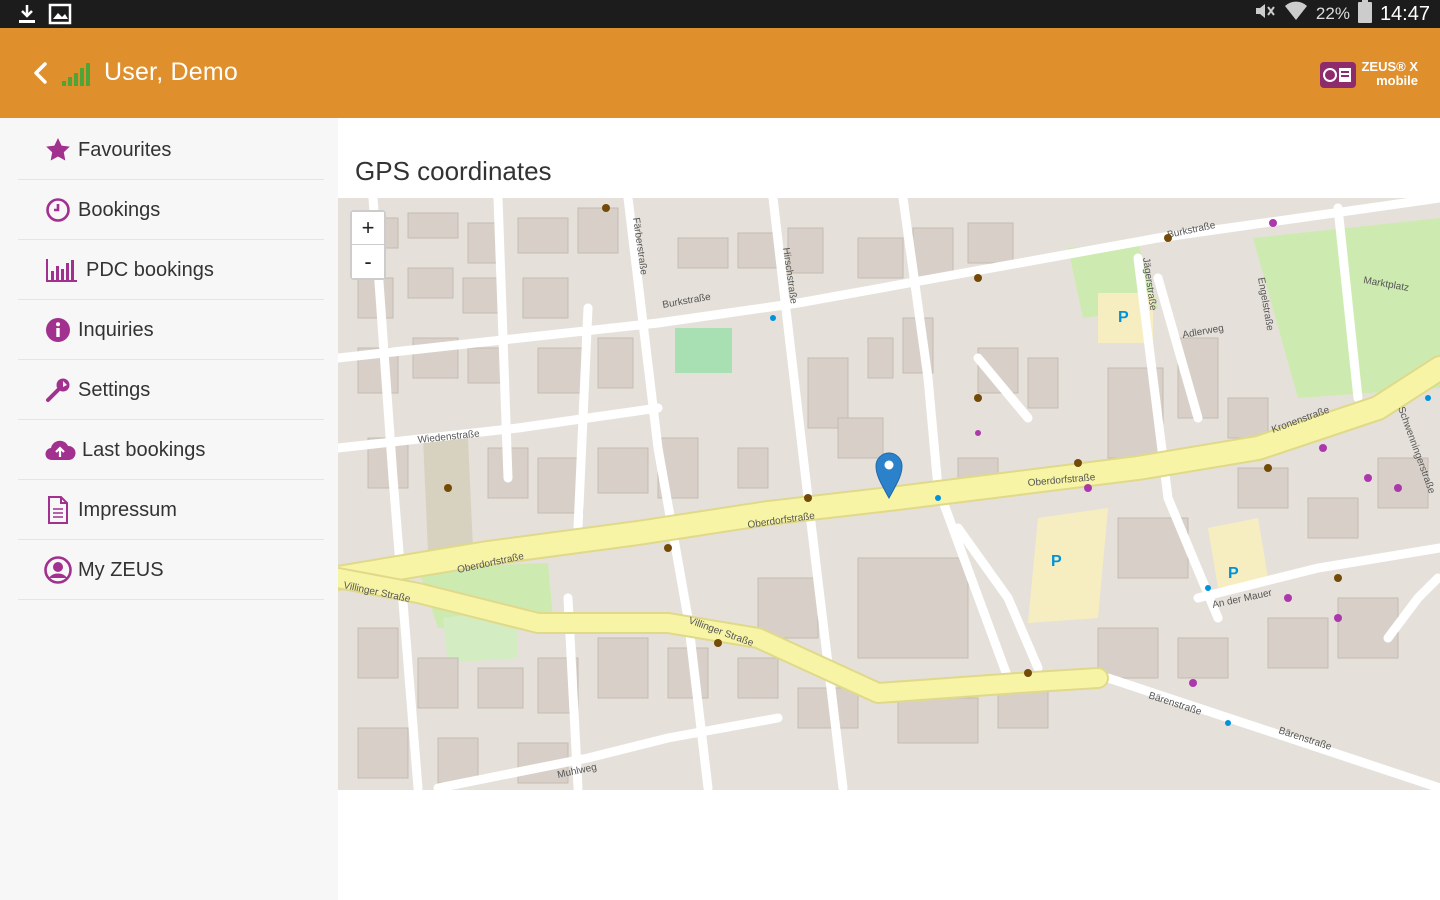 This screenshot has height=900, width=1440. I want to click on zeus-logo-icon, so click(1338, 75).